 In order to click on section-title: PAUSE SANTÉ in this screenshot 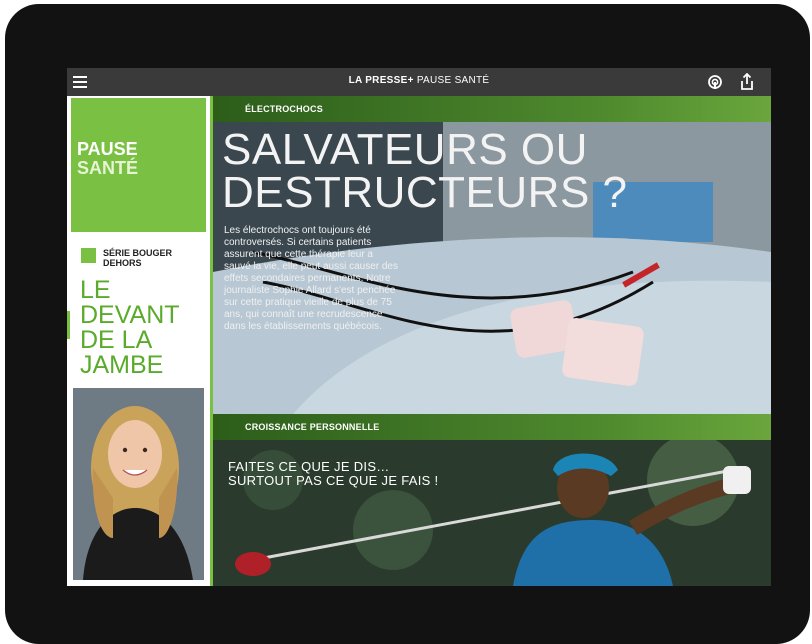, I will do `click(107, 159)`.